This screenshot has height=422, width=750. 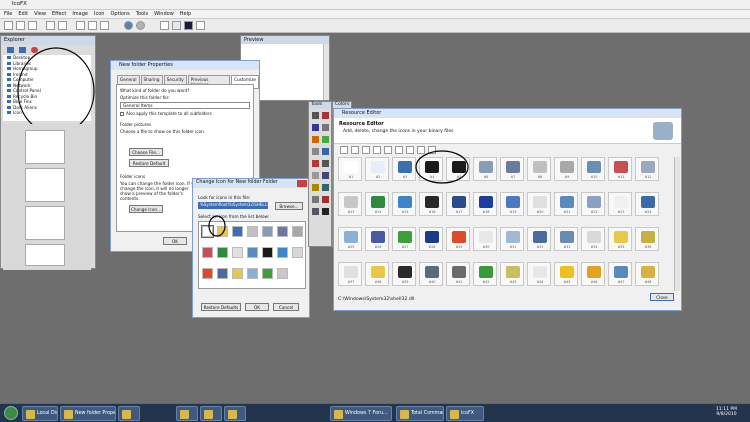 I want to click on preview-scrollbar, so click(x=326, y=72).